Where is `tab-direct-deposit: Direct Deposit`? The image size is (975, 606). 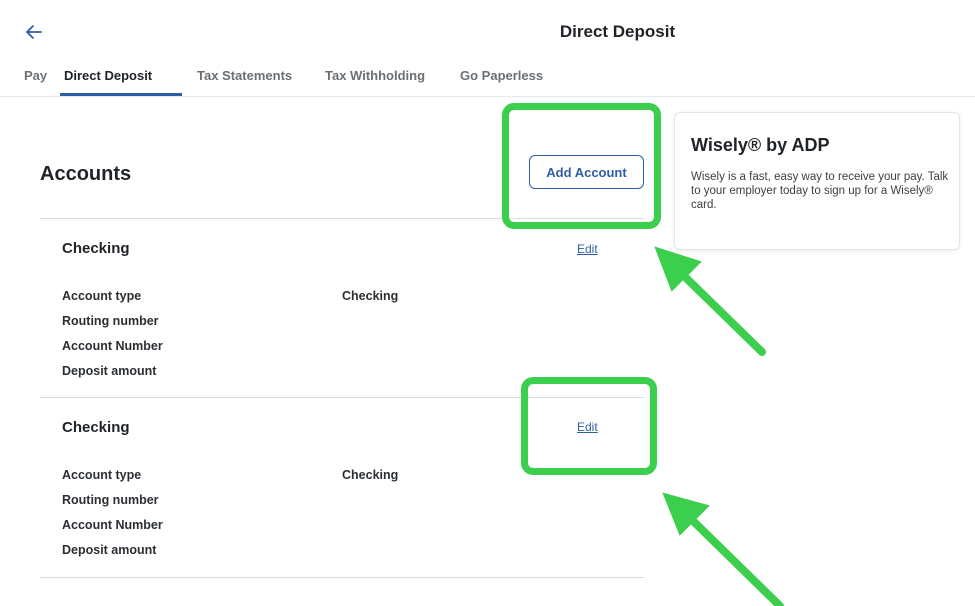
tab-direct-deposit: Direct Deposit is located at coordinates (108, 75).